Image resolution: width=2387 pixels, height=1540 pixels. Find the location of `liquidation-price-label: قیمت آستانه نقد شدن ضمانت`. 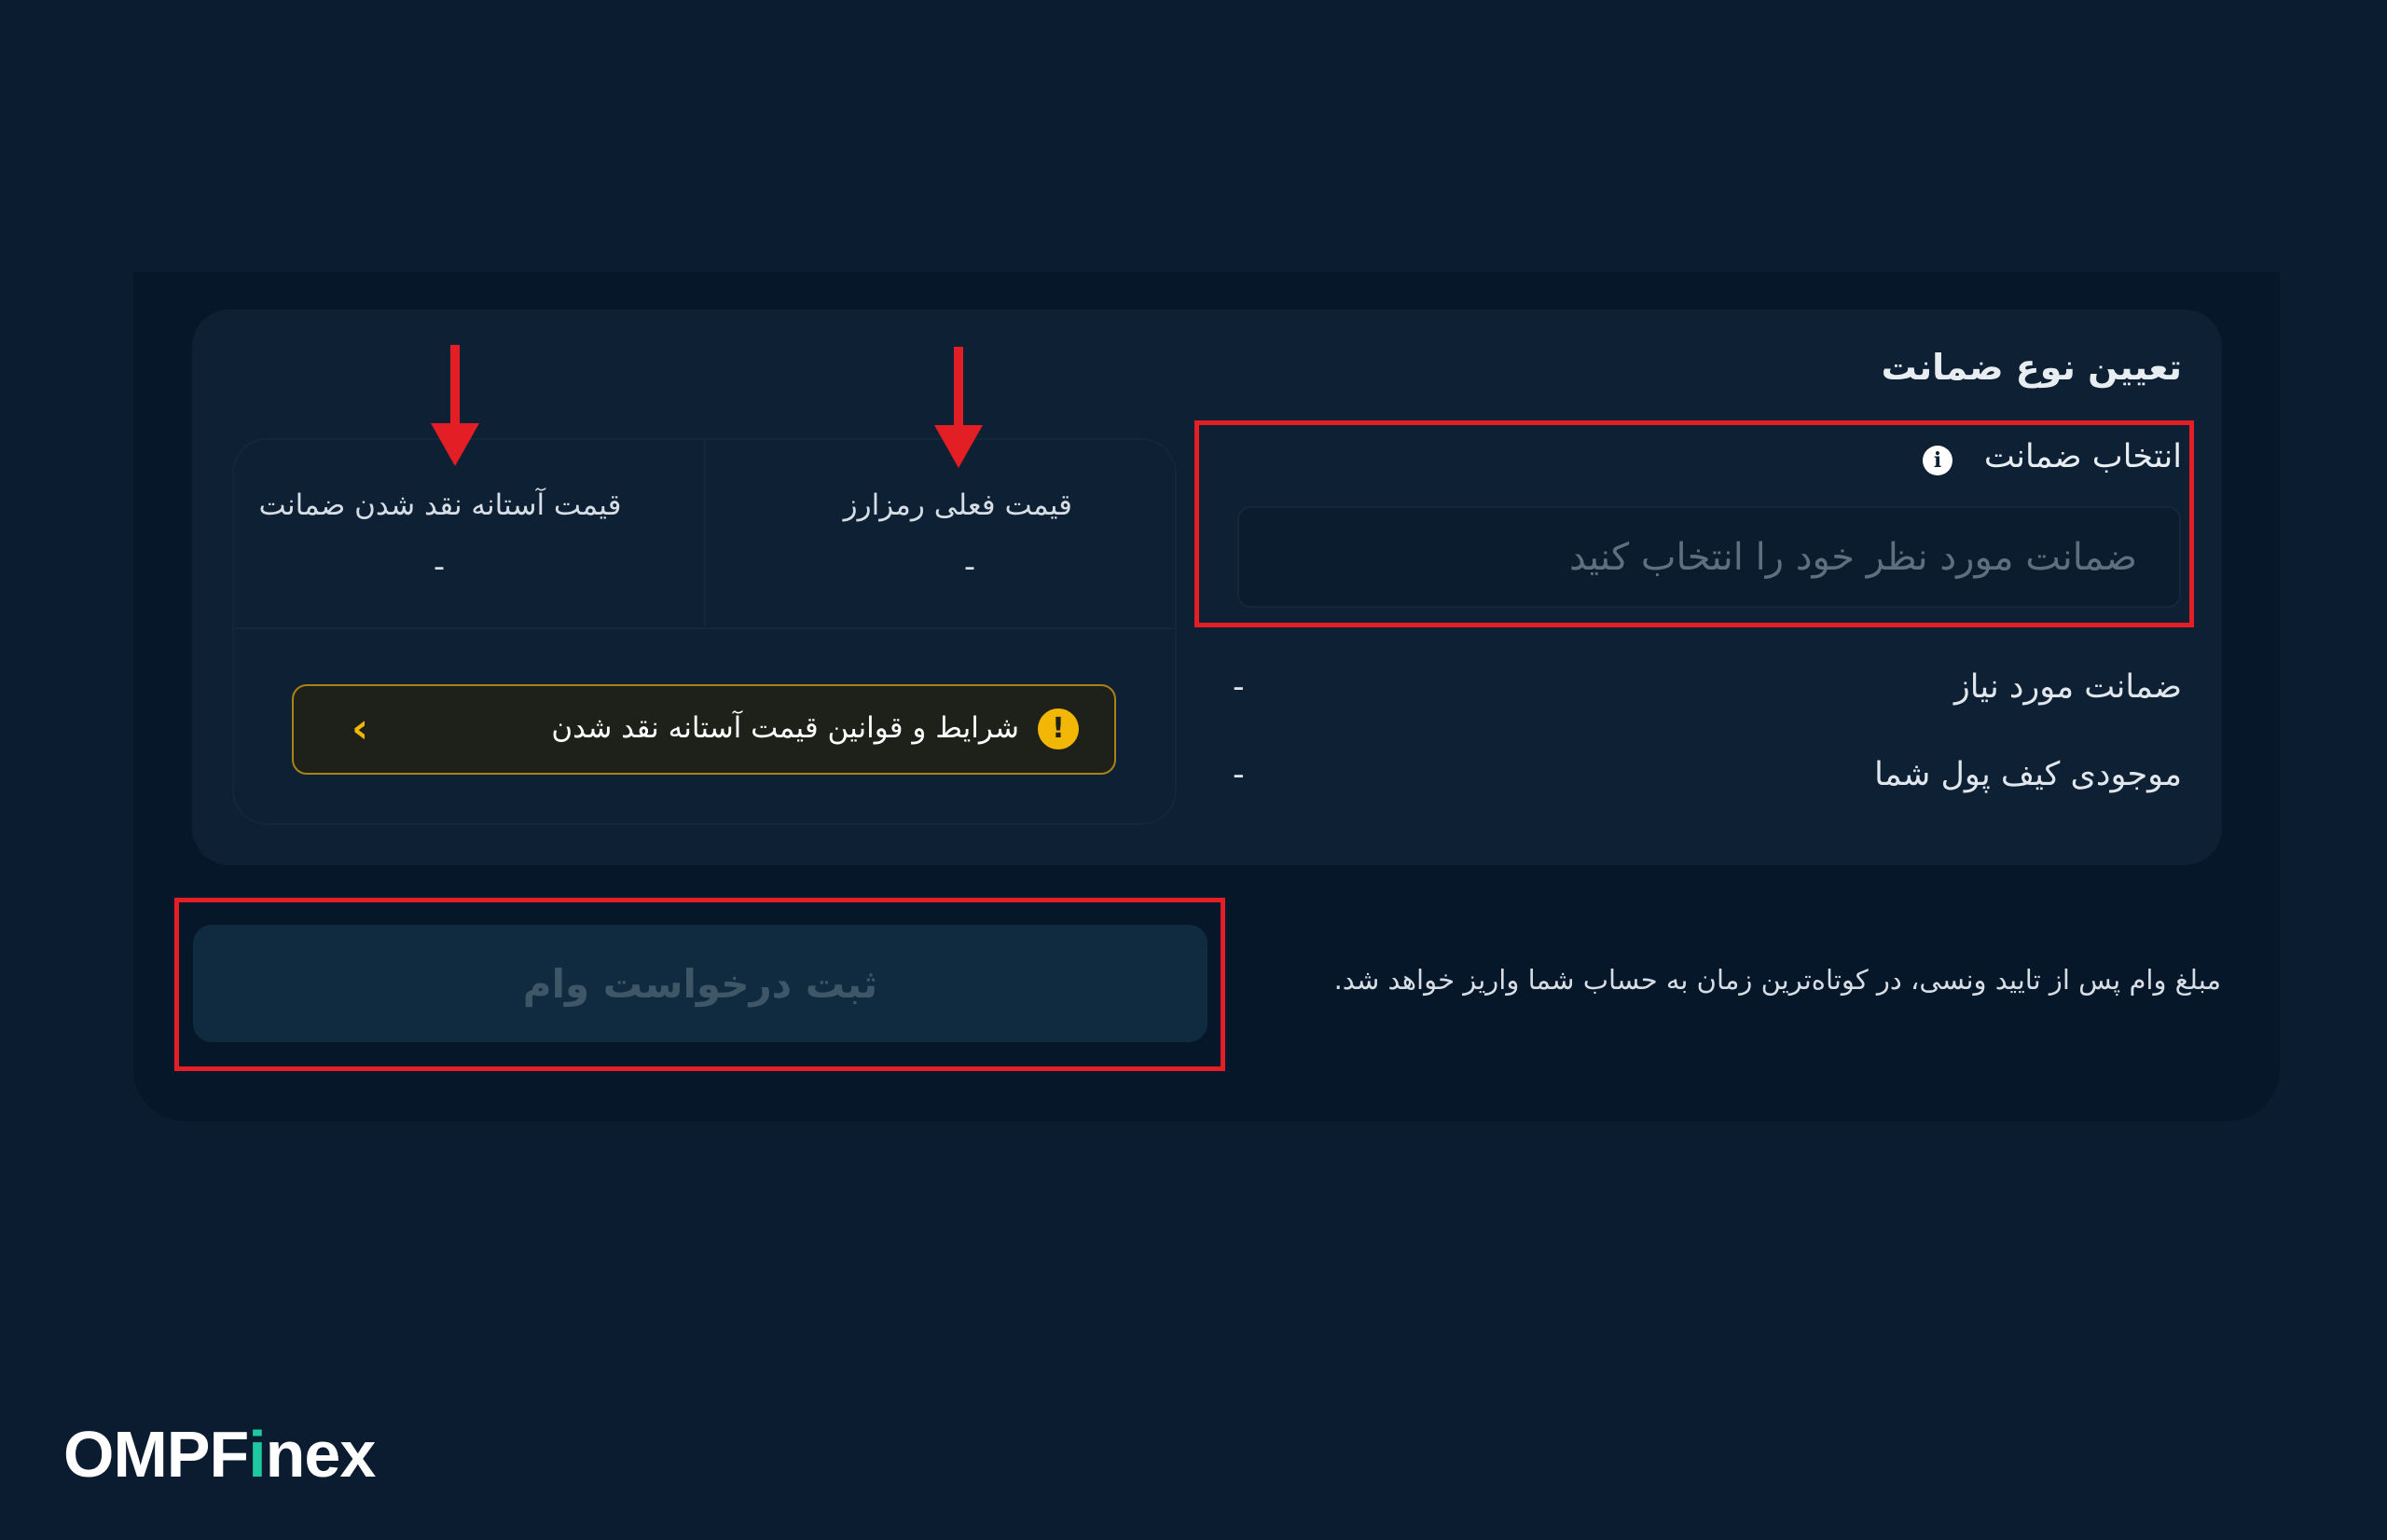

liquidation-price-label: قیمت آستانه نقد شدن ضمانت is located at coordinates (440, 505).